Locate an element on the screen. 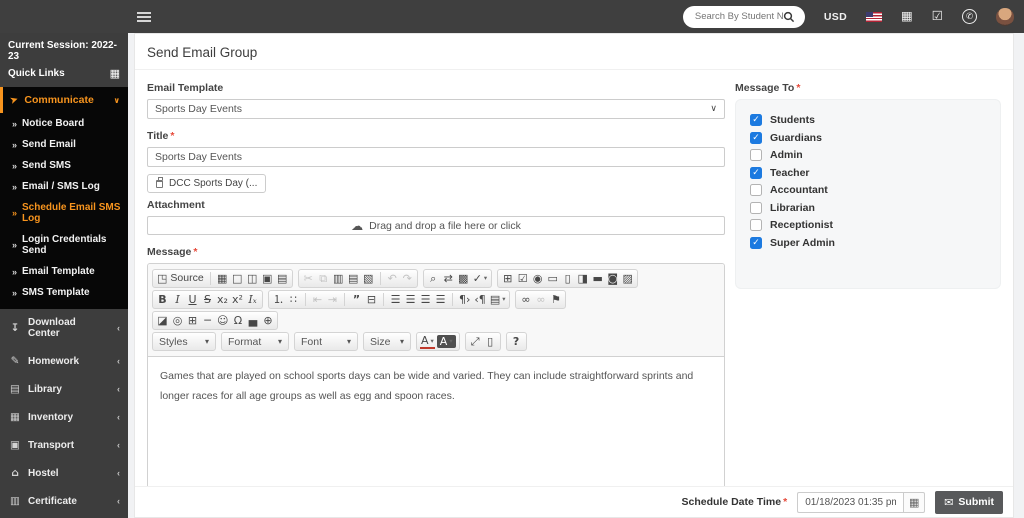  image-icon: ◪ is located at coordinates (162, 320).